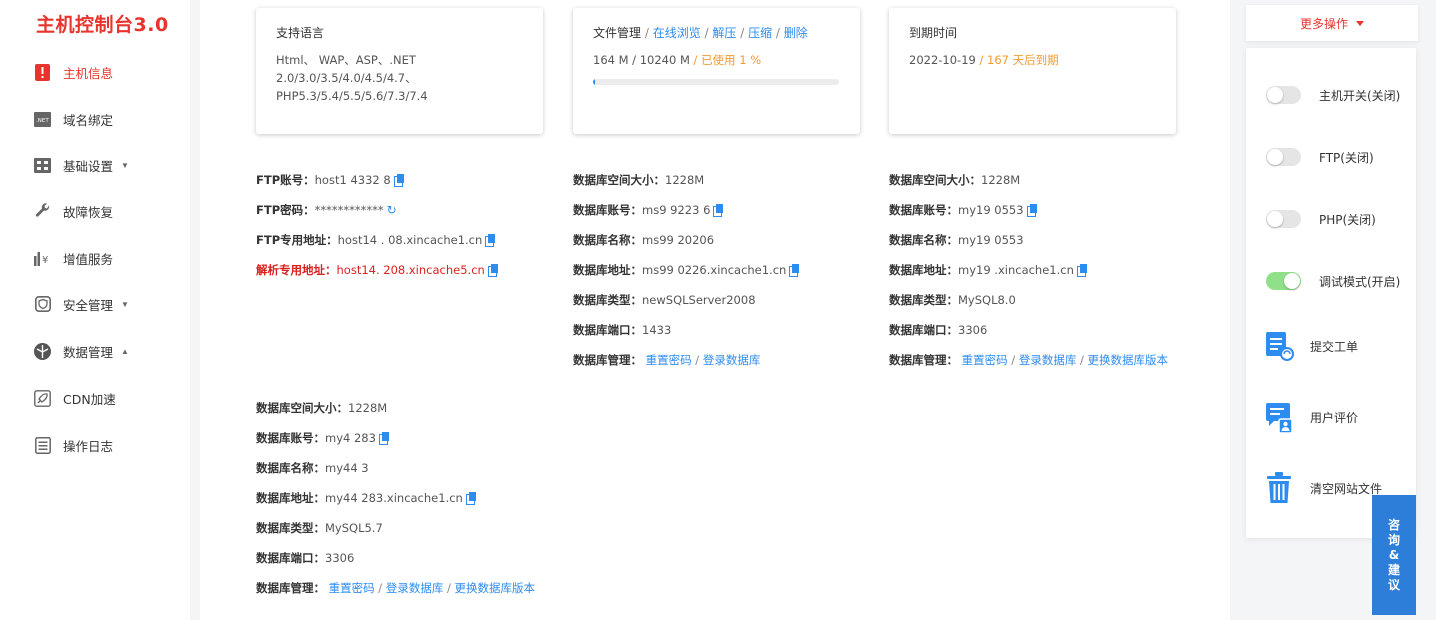 Image resolution: width=1436 pixels, height=620 pixels. I want to click on disk-usage: 164 M / 10240 M / 已使用 1 %, so click(677, 60).